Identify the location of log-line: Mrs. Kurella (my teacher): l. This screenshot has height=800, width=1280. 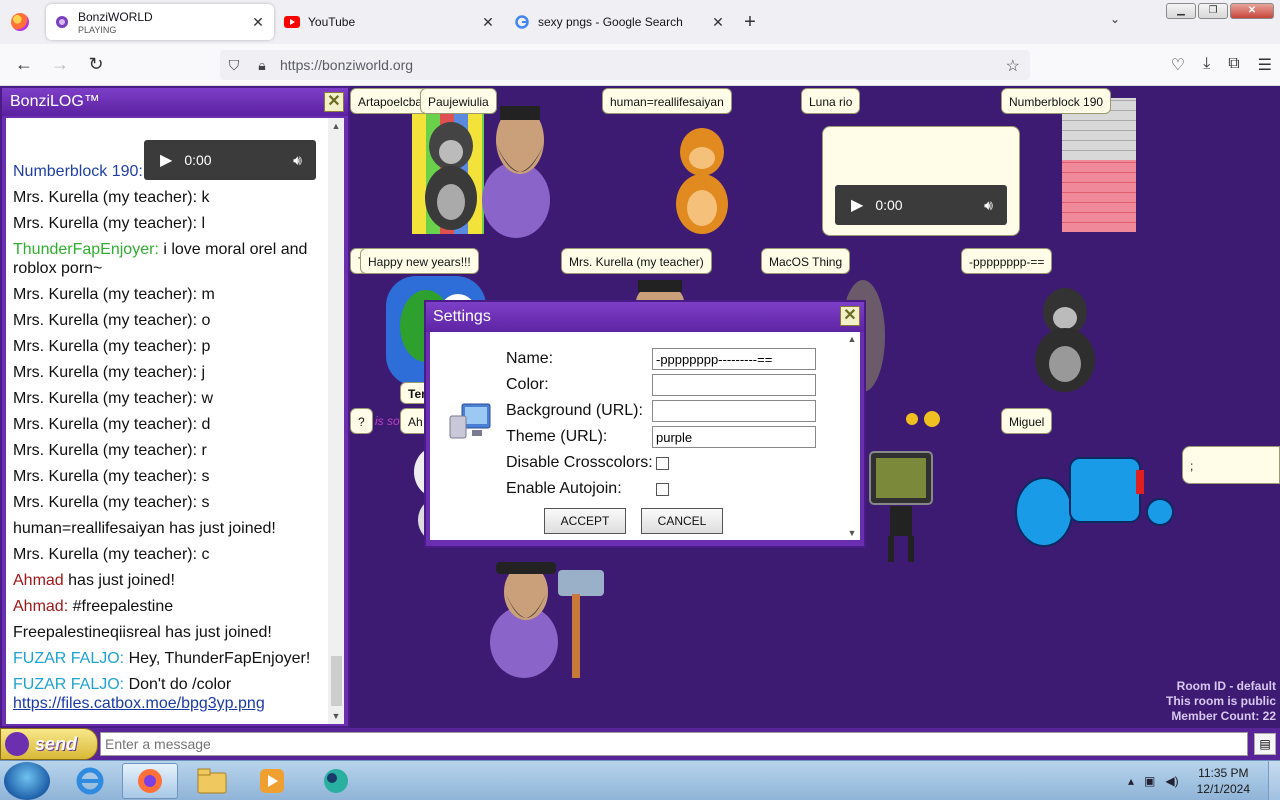
(109, 223).